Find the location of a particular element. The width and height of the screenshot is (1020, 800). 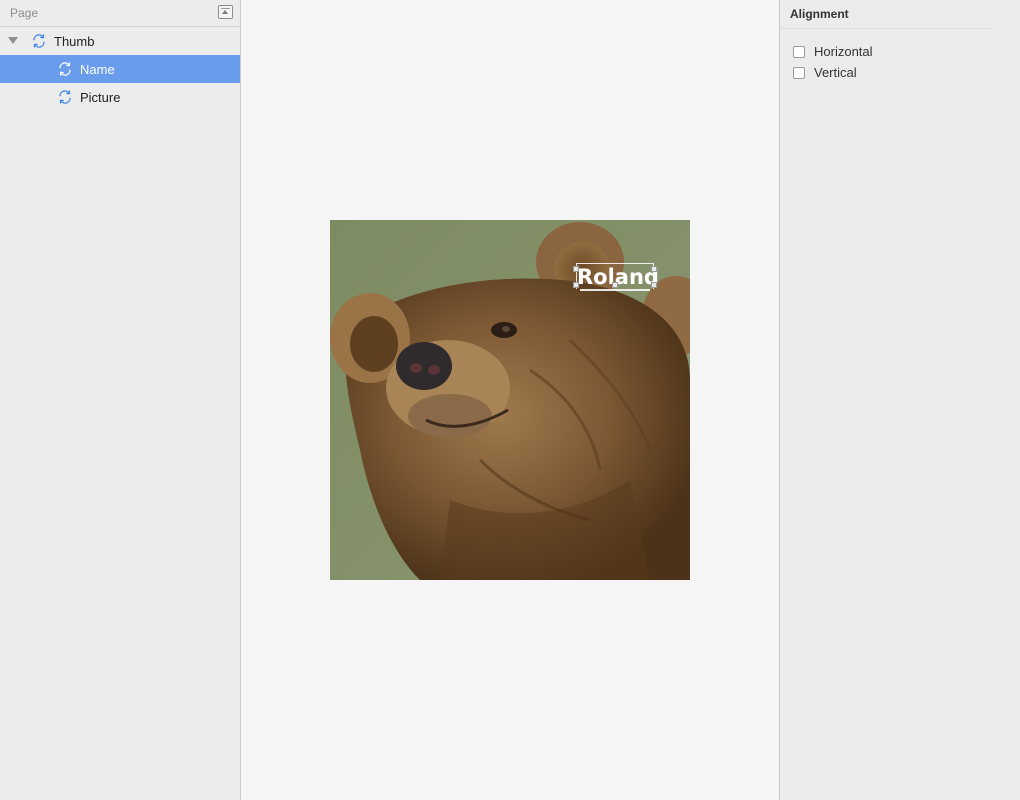

horizontal-option: Horizontal is located at coordinates (833, 51).